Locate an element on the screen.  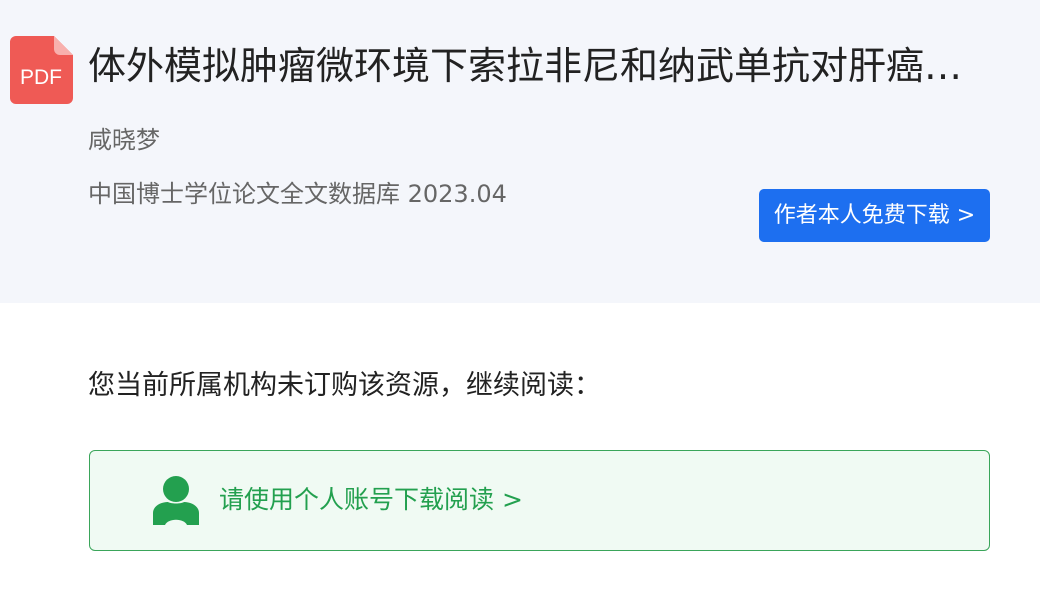
source-and-date: 中国博士学位论文全文数据库 2023.04 is located at coordinates (297, 194).